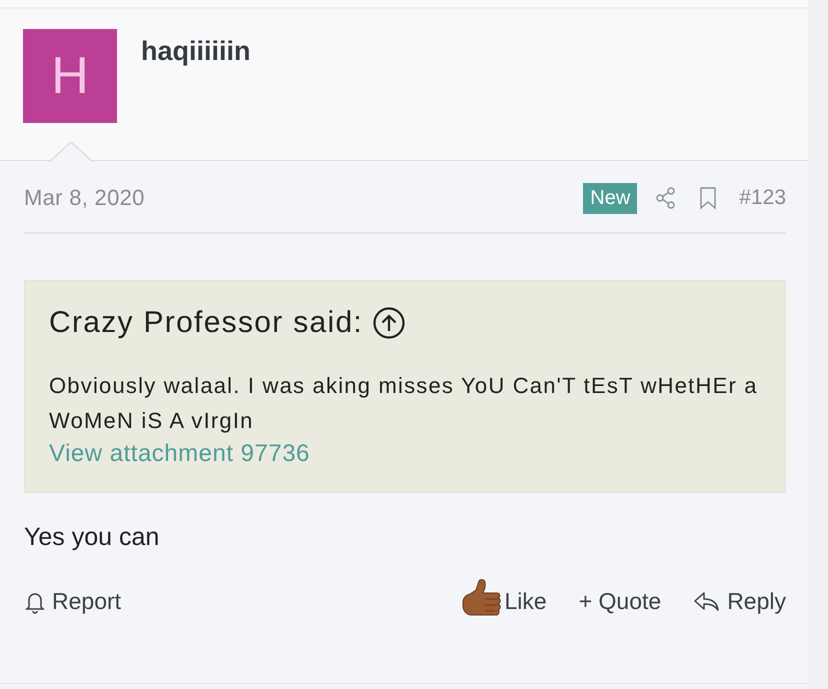 The width and height of the screenshot is (828, 689). What do you see at coordinates (73, 601) in the screenshot?
I see `report-button: Report` at bounding box center [73, 601].